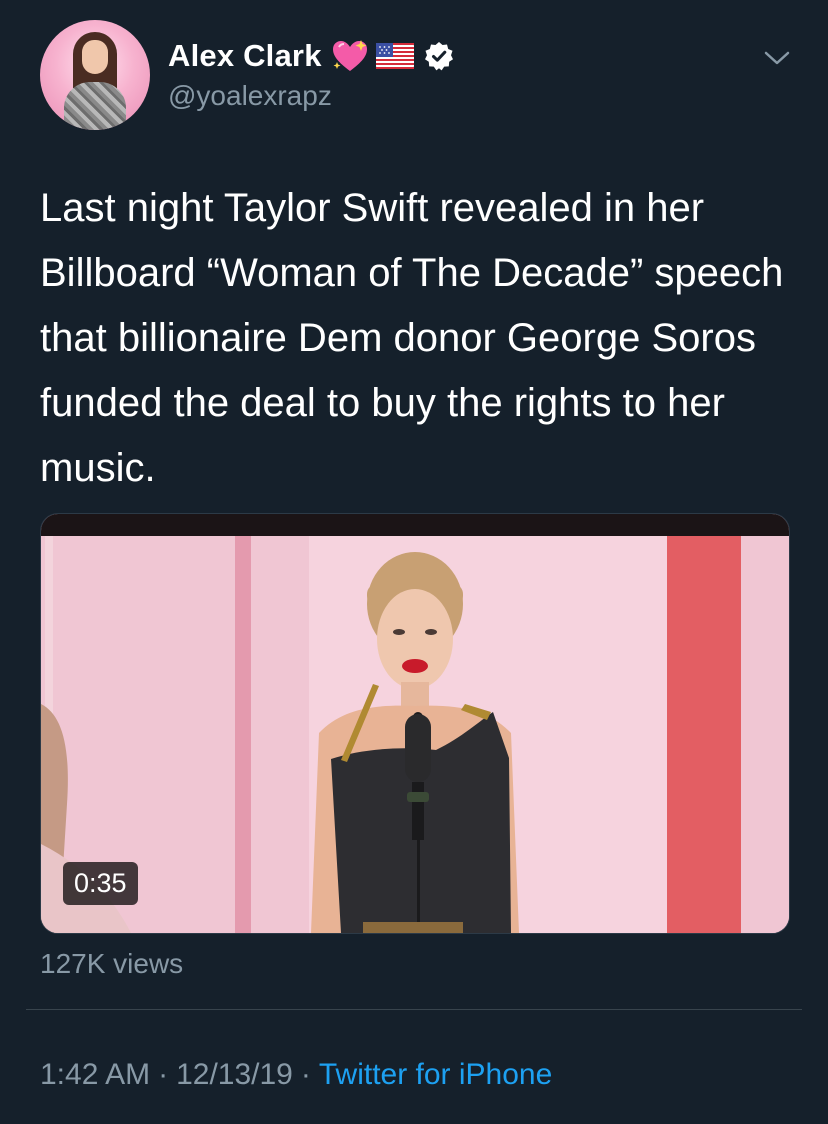 Image resolution: width=828 pixels, height=1124 pixels. What do you see at coordinates (435, 1074) in the screenshot?
I see `tweet-source-link: Twitter for iPhone` at bounding box center [435, 1074].